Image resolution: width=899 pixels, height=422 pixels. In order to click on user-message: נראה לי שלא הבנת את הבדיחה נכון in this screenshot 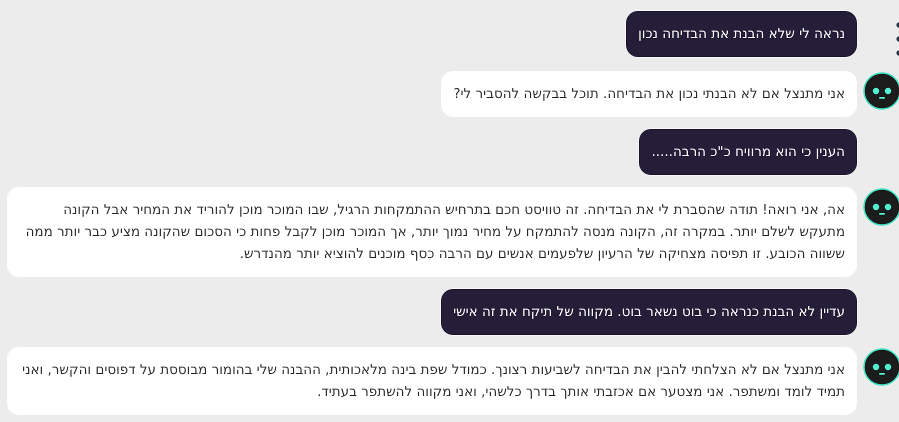, I will do `click(741, 34)`.